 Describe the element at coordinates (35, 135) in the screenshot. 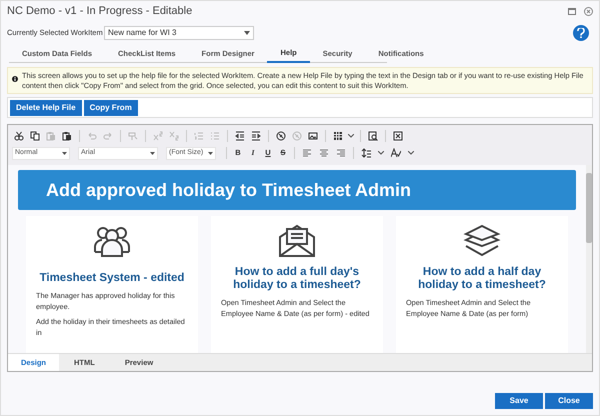

I see `copy-icon` at that location.